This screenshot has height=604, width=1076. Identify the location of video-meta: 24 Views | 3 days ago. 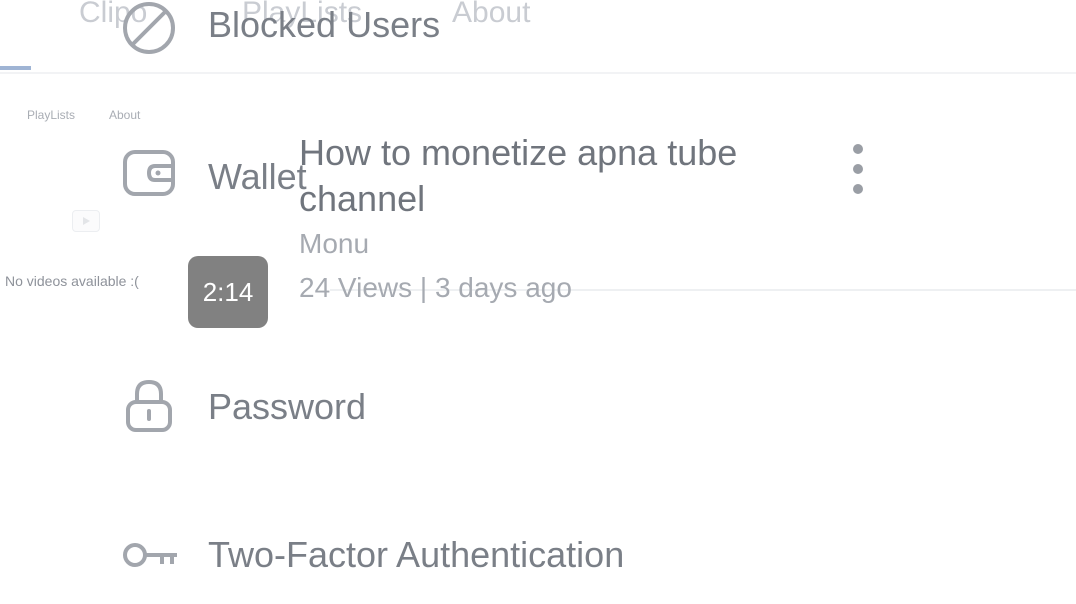
(435, 287).